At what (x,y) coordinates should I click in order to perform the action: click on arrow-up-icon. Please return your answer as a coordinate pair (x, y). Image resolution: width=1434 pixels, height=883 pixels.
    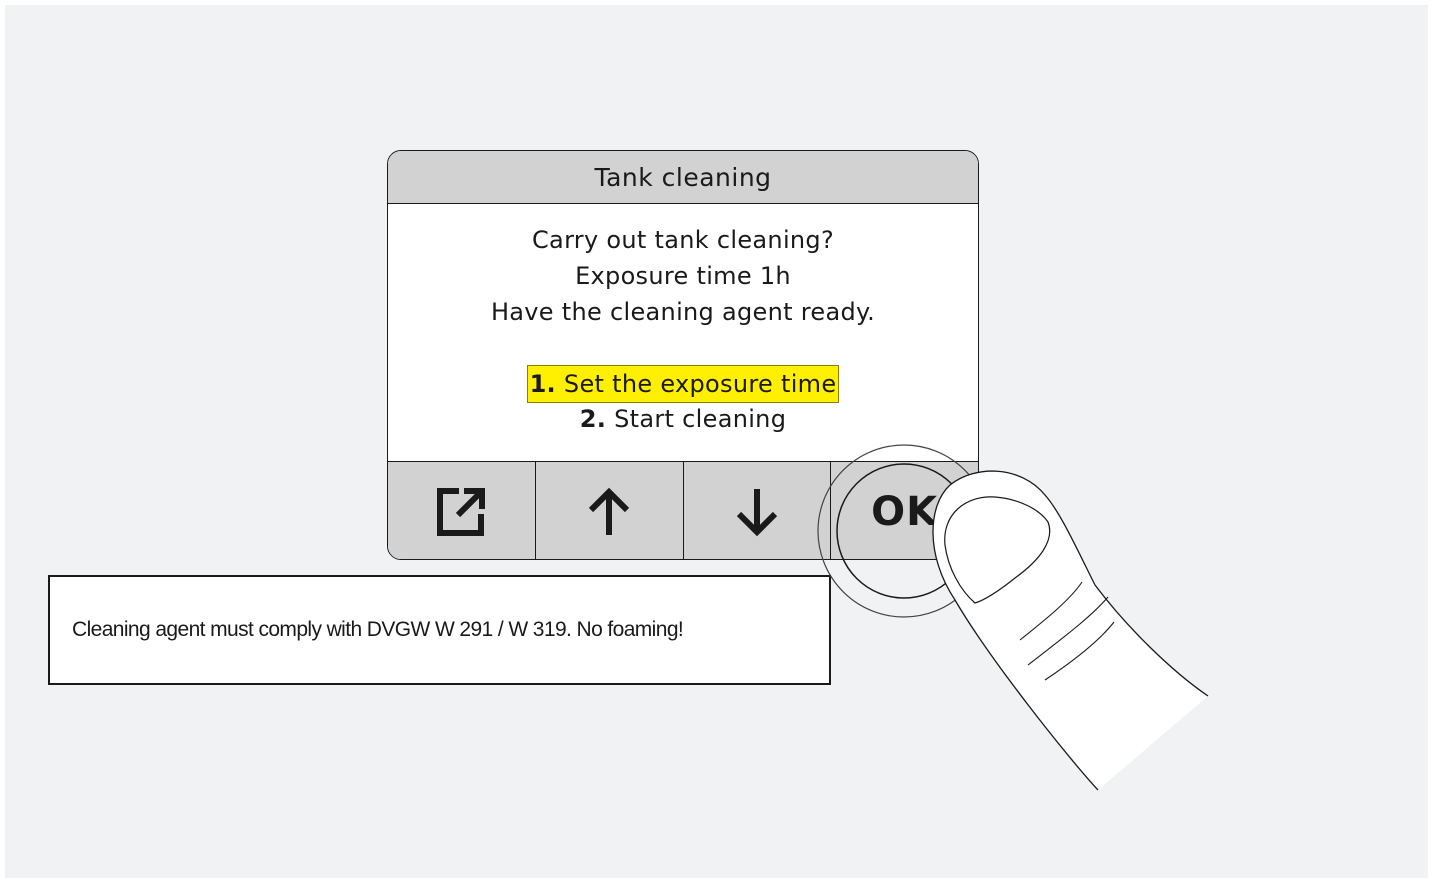
    Looking at the image, I should click on (609, 511).